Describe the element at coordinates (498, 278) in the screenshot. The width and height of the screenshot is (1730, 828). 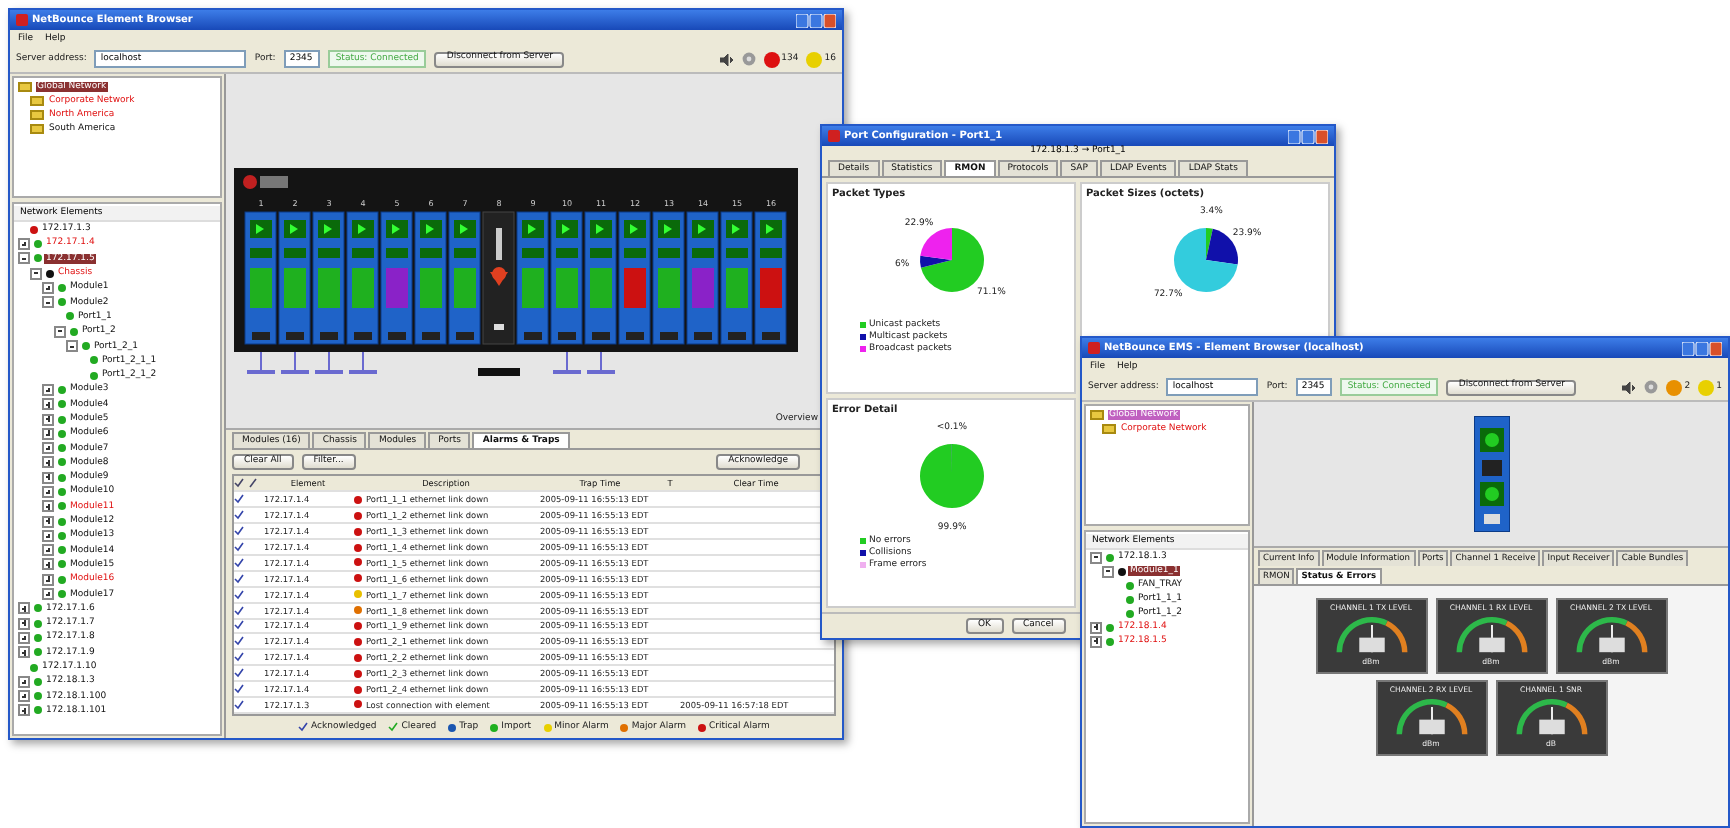
I see `controller-card` at that location.